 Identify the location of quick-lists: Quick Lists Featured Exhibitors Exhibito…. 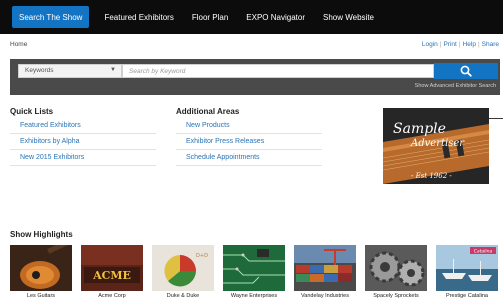
(83, 136).